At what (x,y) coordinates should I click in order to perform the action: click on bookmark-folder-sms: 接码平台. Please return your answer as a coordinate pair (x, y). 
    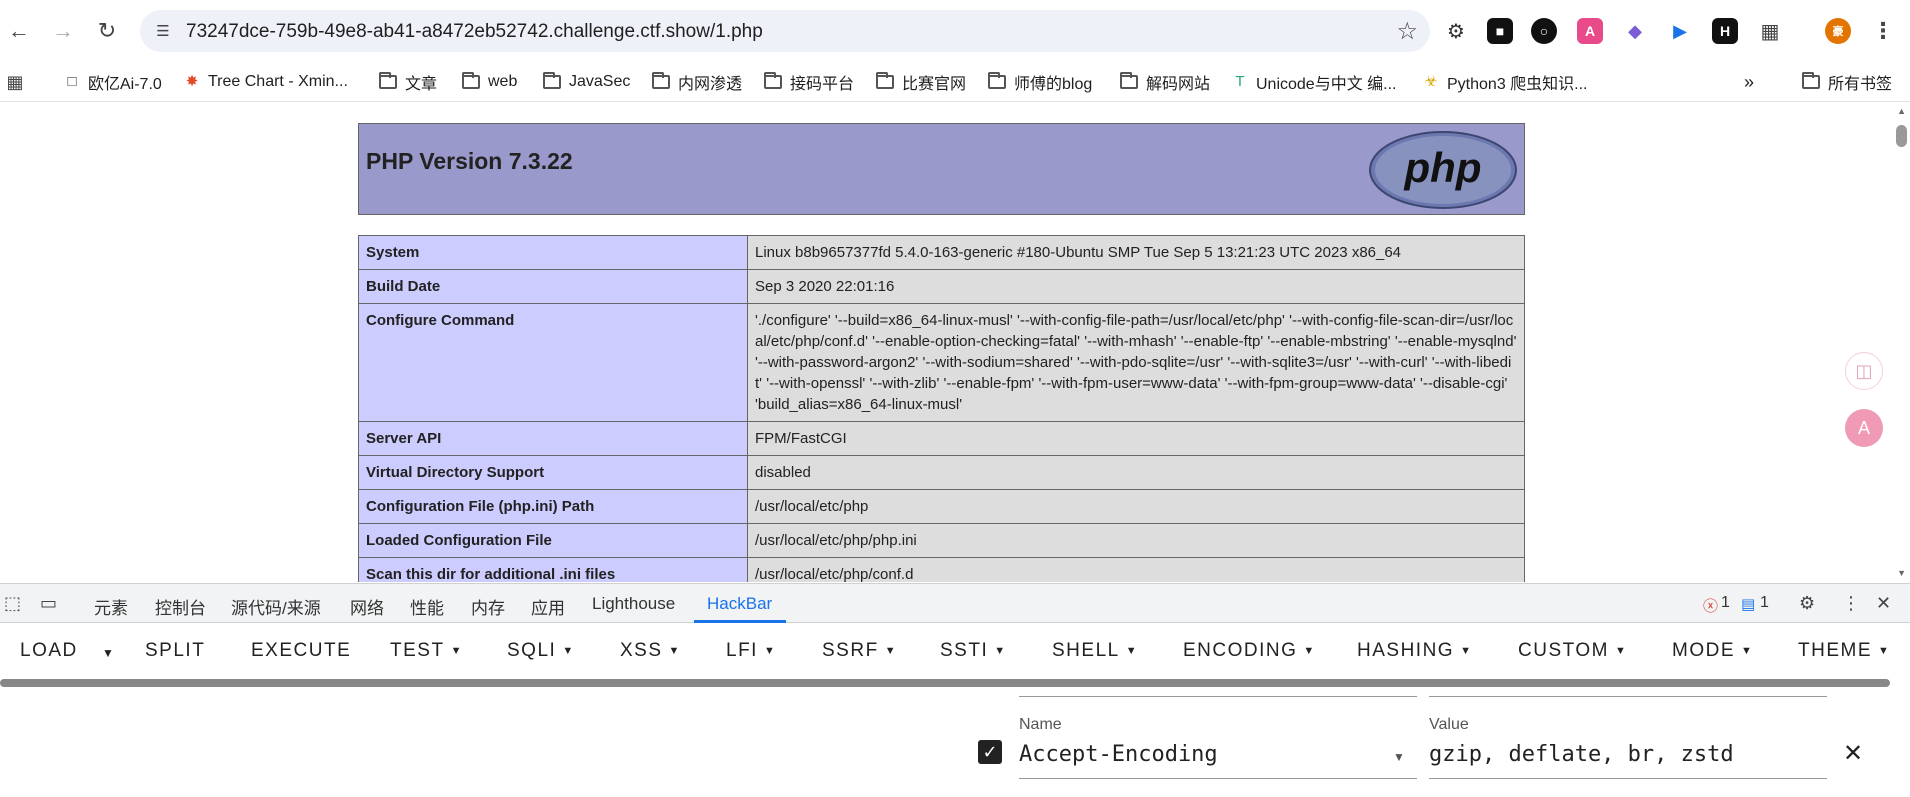
    Looking at the image, I should click on (809, 82).